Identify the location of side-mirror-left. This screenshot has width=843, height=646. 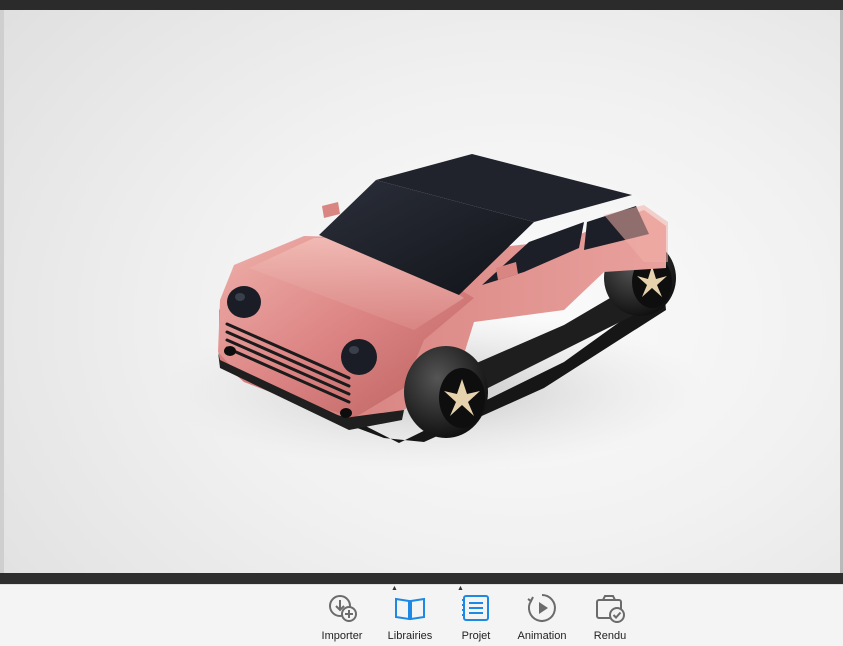
(331, 210).